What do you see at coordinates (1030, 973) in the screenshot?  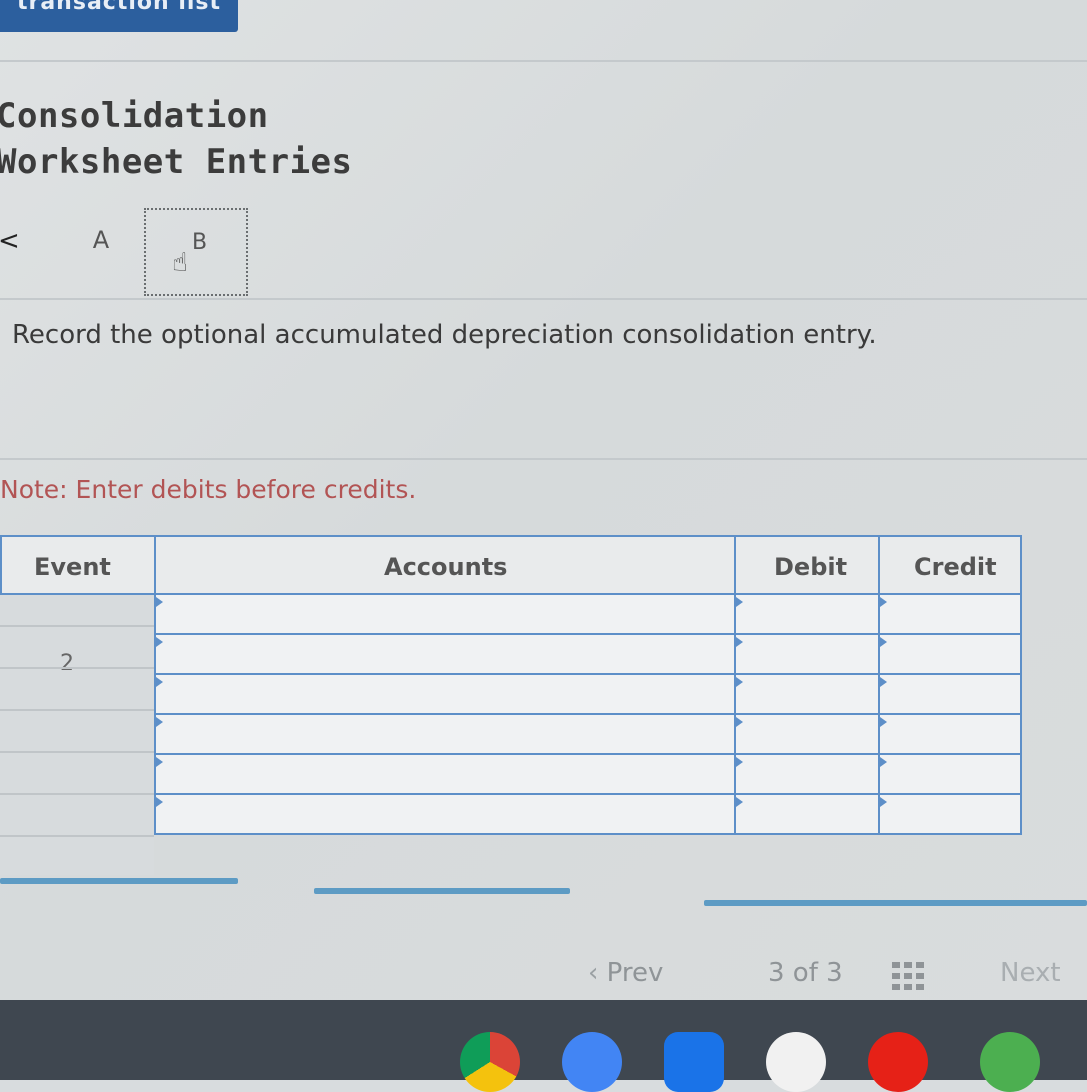 I see `next-button: Next` at bounding box center [1030, 973].